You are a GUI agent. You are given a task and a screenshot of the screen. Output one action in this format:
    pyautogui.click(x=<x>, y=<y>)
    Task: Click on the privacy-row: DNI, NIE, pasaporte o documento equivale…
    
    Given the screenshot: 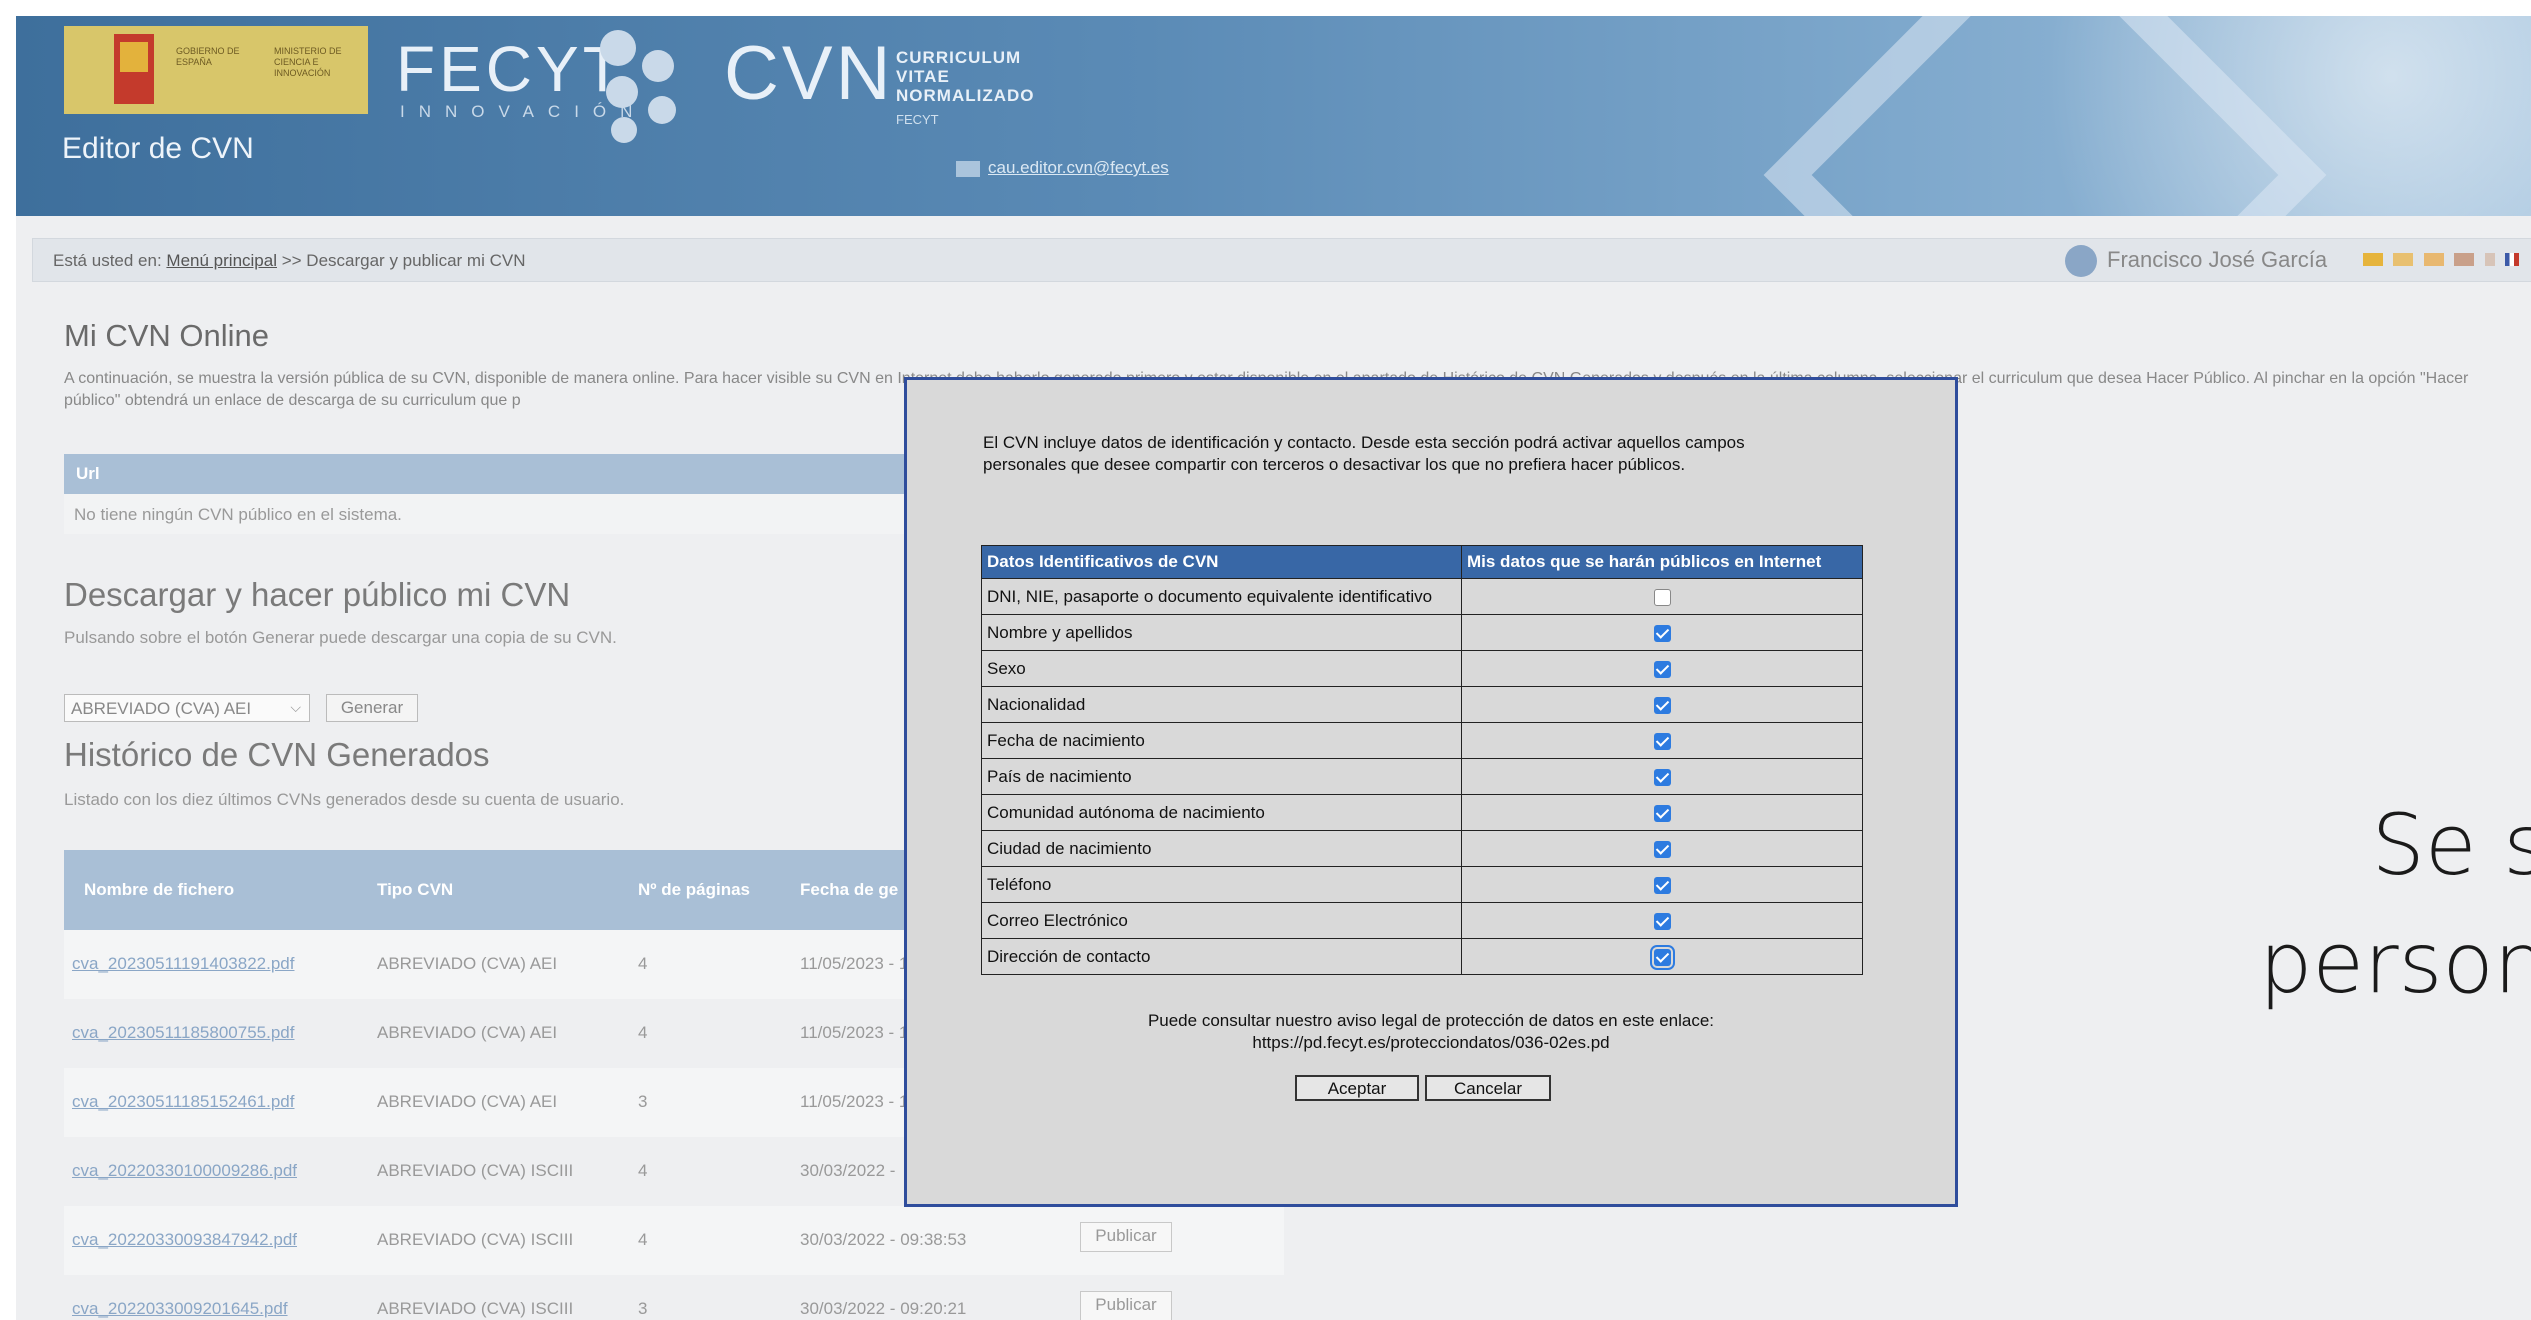 What is the action you would take?
    pyautogui.click(x=1422, y=596)
    